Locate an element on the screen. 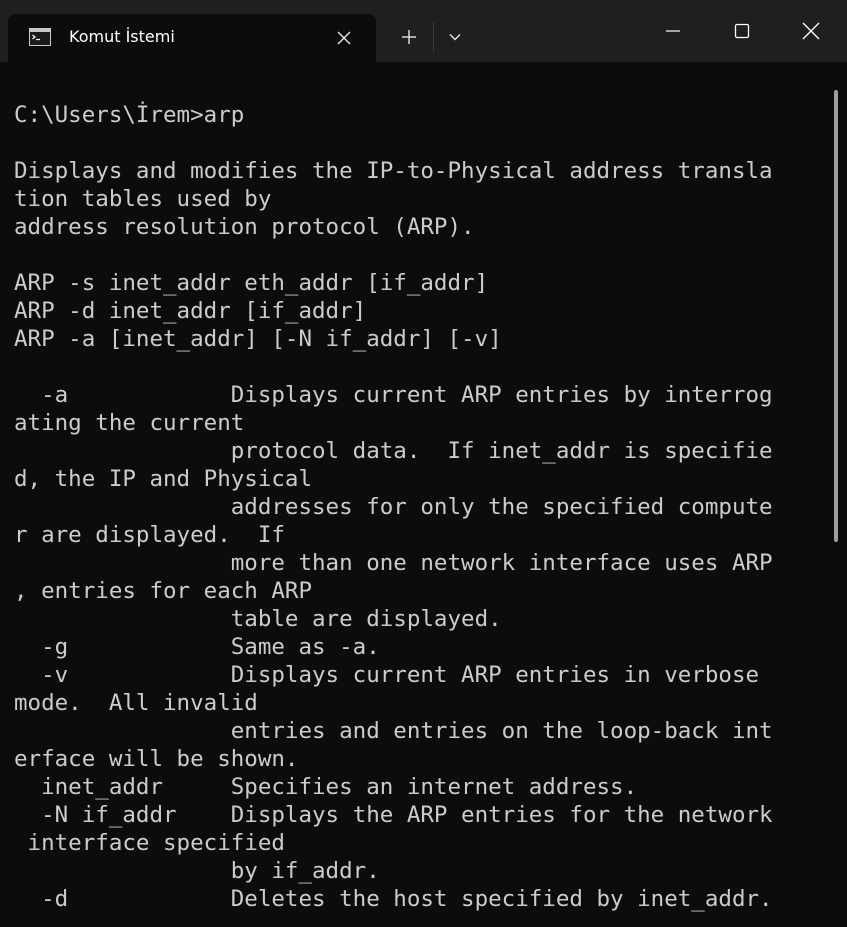 This screenshot has width=847, height=927. terminal-line: address resolution protocol (ARP). is located at coordinates (244, 227).